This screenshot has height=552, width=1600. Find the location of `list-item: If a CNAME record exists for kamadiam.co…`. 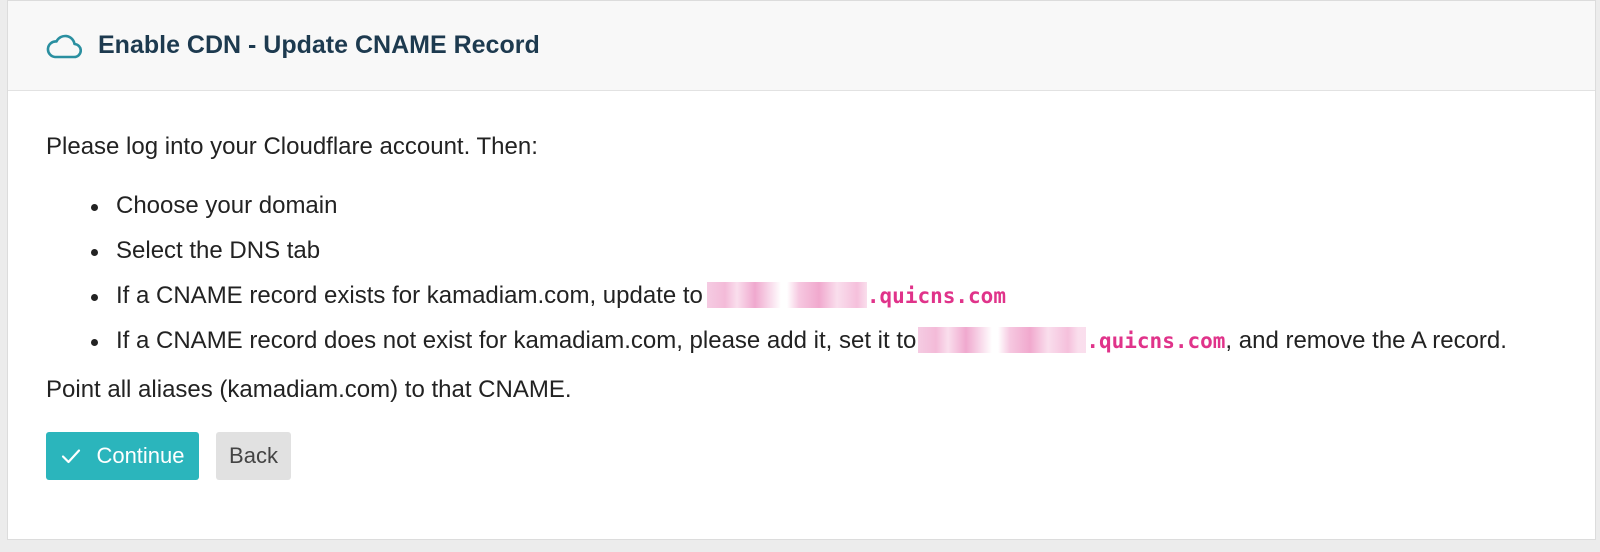

list-item: If a CNAME record exists for kamadiam.co… is located at coordinates (824, 296).